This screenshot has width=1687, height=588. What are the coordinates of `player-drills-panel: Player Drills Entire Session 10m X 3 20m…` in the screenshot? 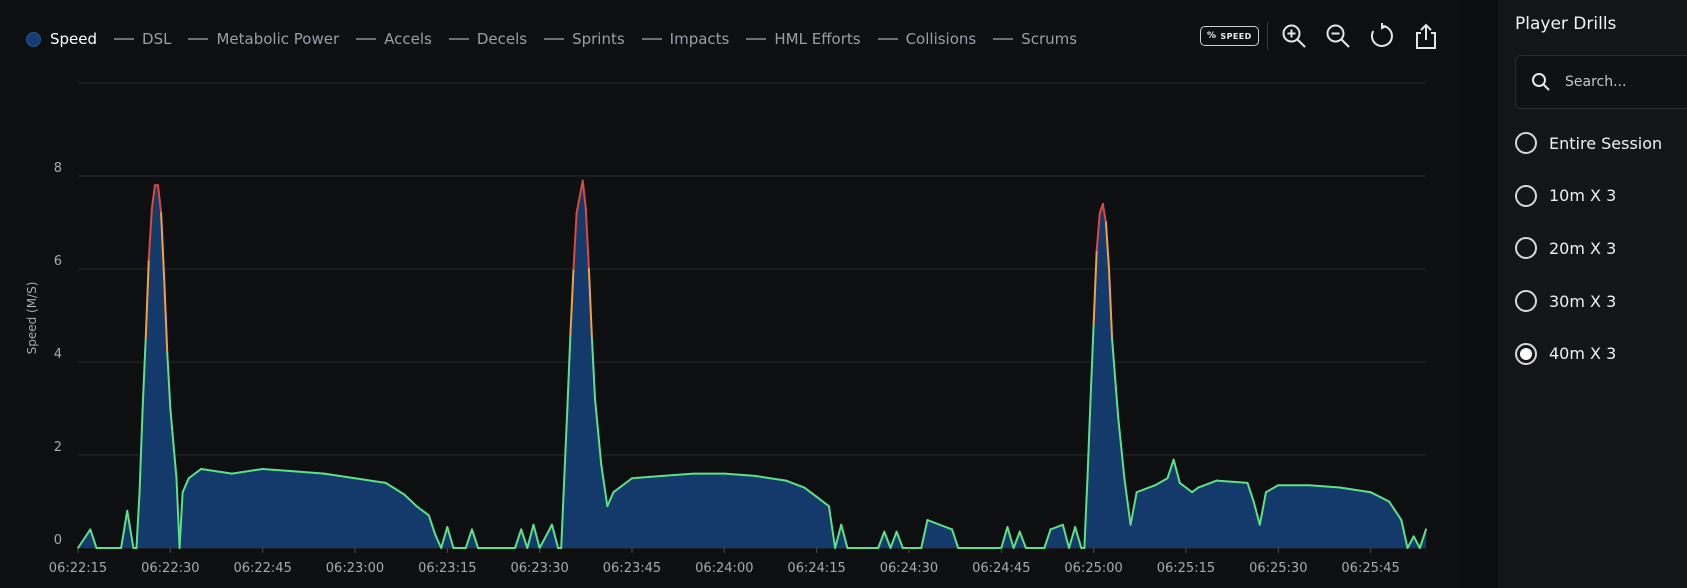 It's located at (1592, 294).